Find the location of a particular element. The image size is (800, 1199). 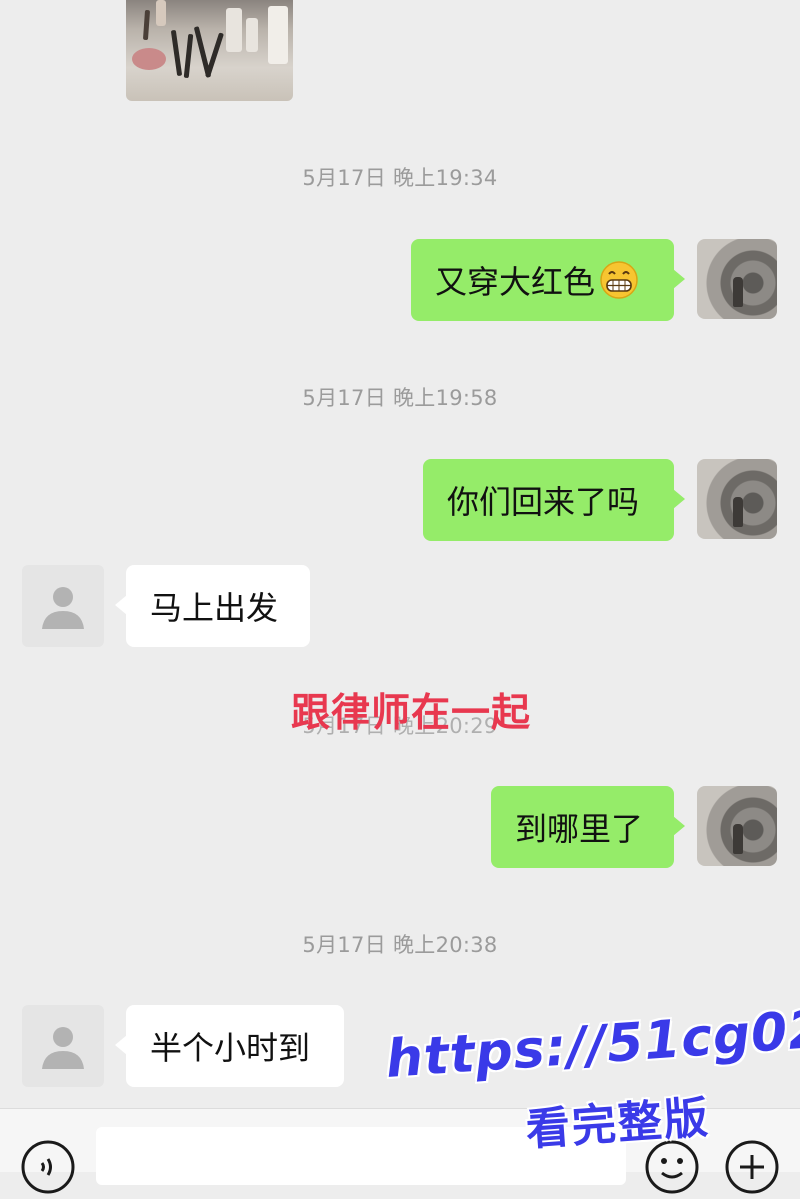

plus-icon is located at coordinates (752, 1167).